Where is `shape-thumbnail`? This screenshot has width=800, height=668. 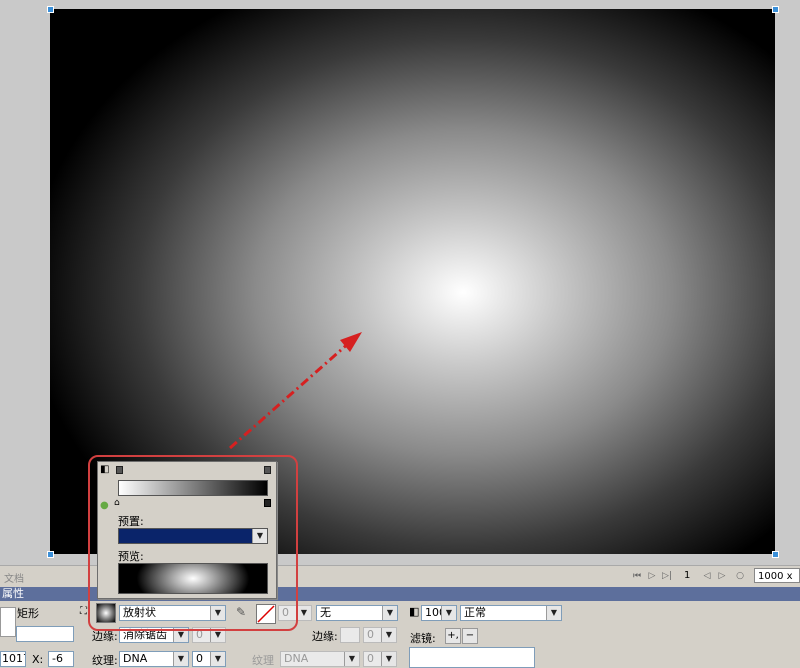 shape-thumbnail is located at coordinates (8, 622).